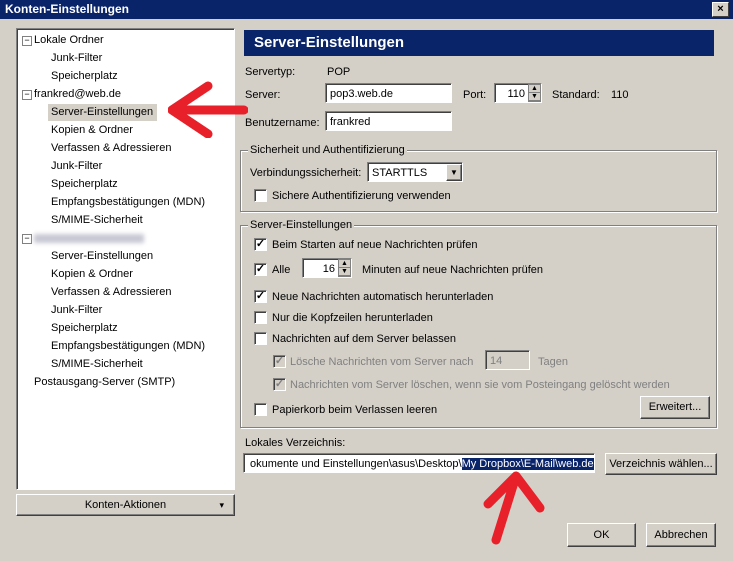 The height and width of the screenshot is (561, 733). What do you see at coordinates (281, 270) in the screenshot?
I see `check-every-label: Alle` at bounding box center [281, 270].